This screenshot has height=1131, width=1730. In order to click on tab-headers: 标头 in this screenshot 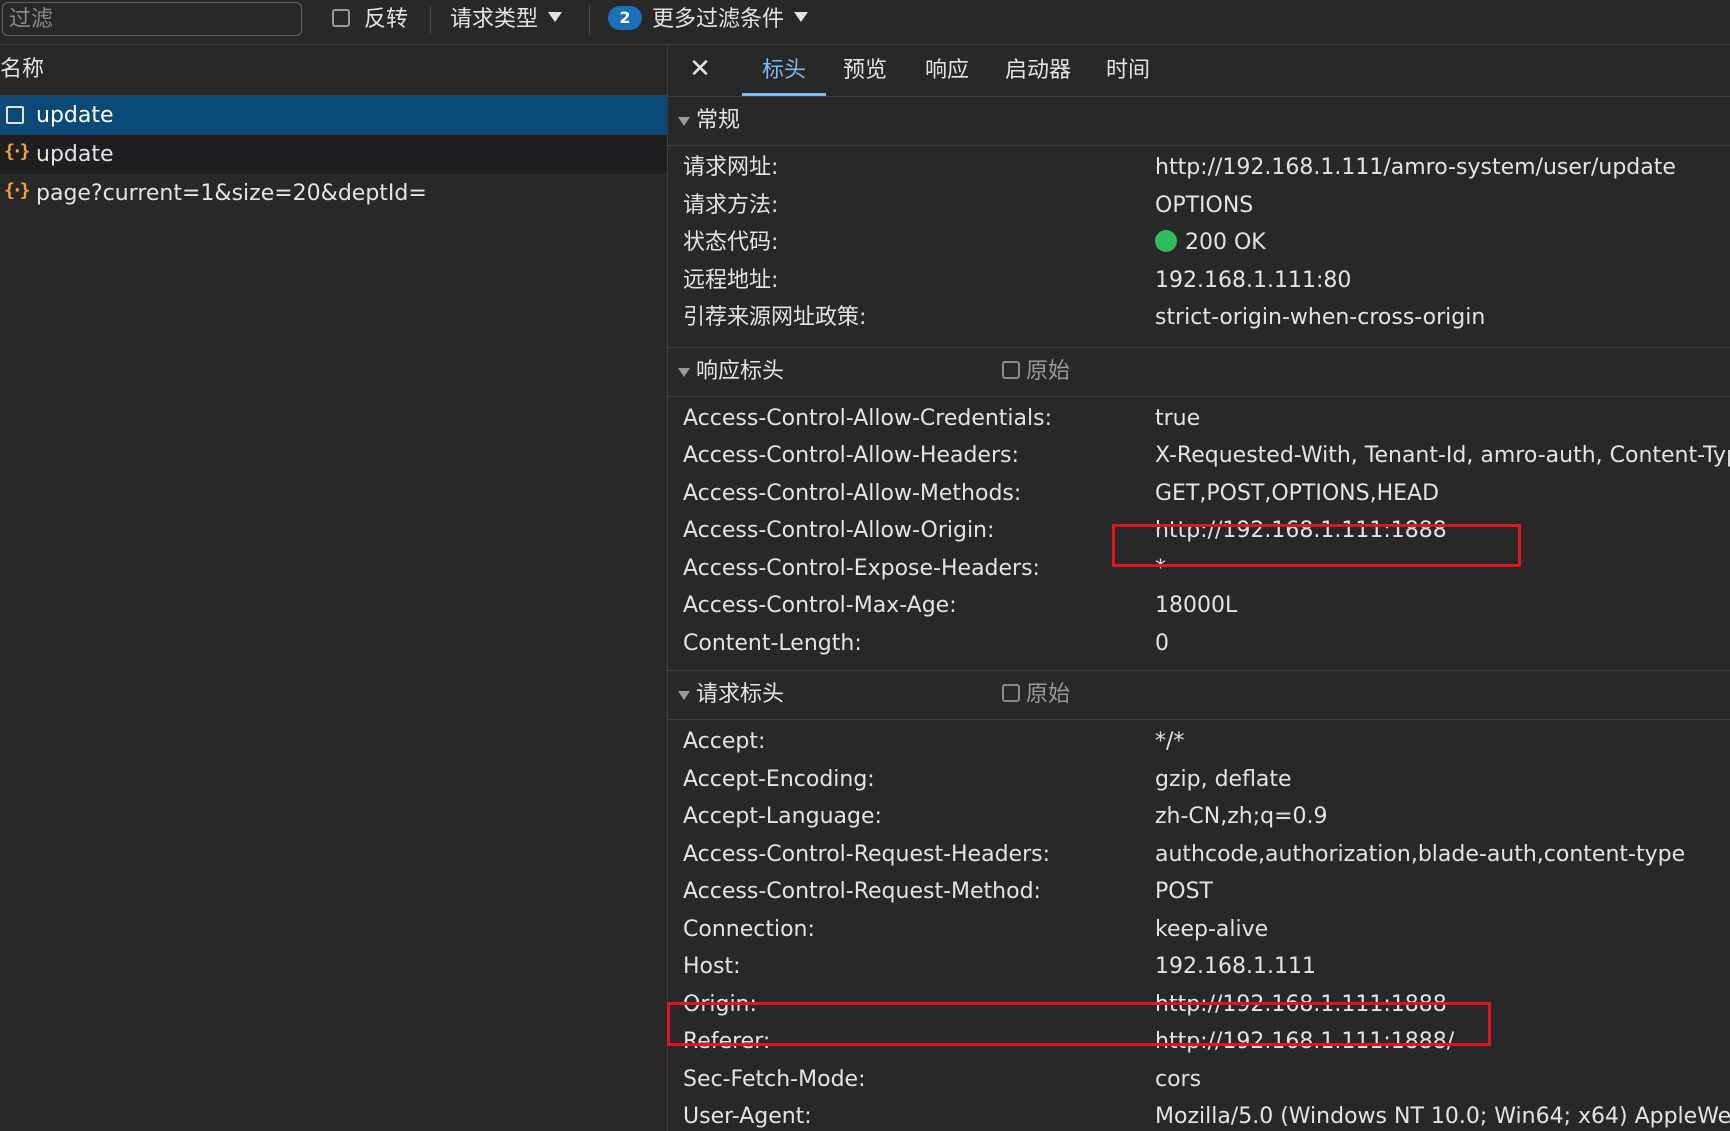, I will do `click(784, 70)`.